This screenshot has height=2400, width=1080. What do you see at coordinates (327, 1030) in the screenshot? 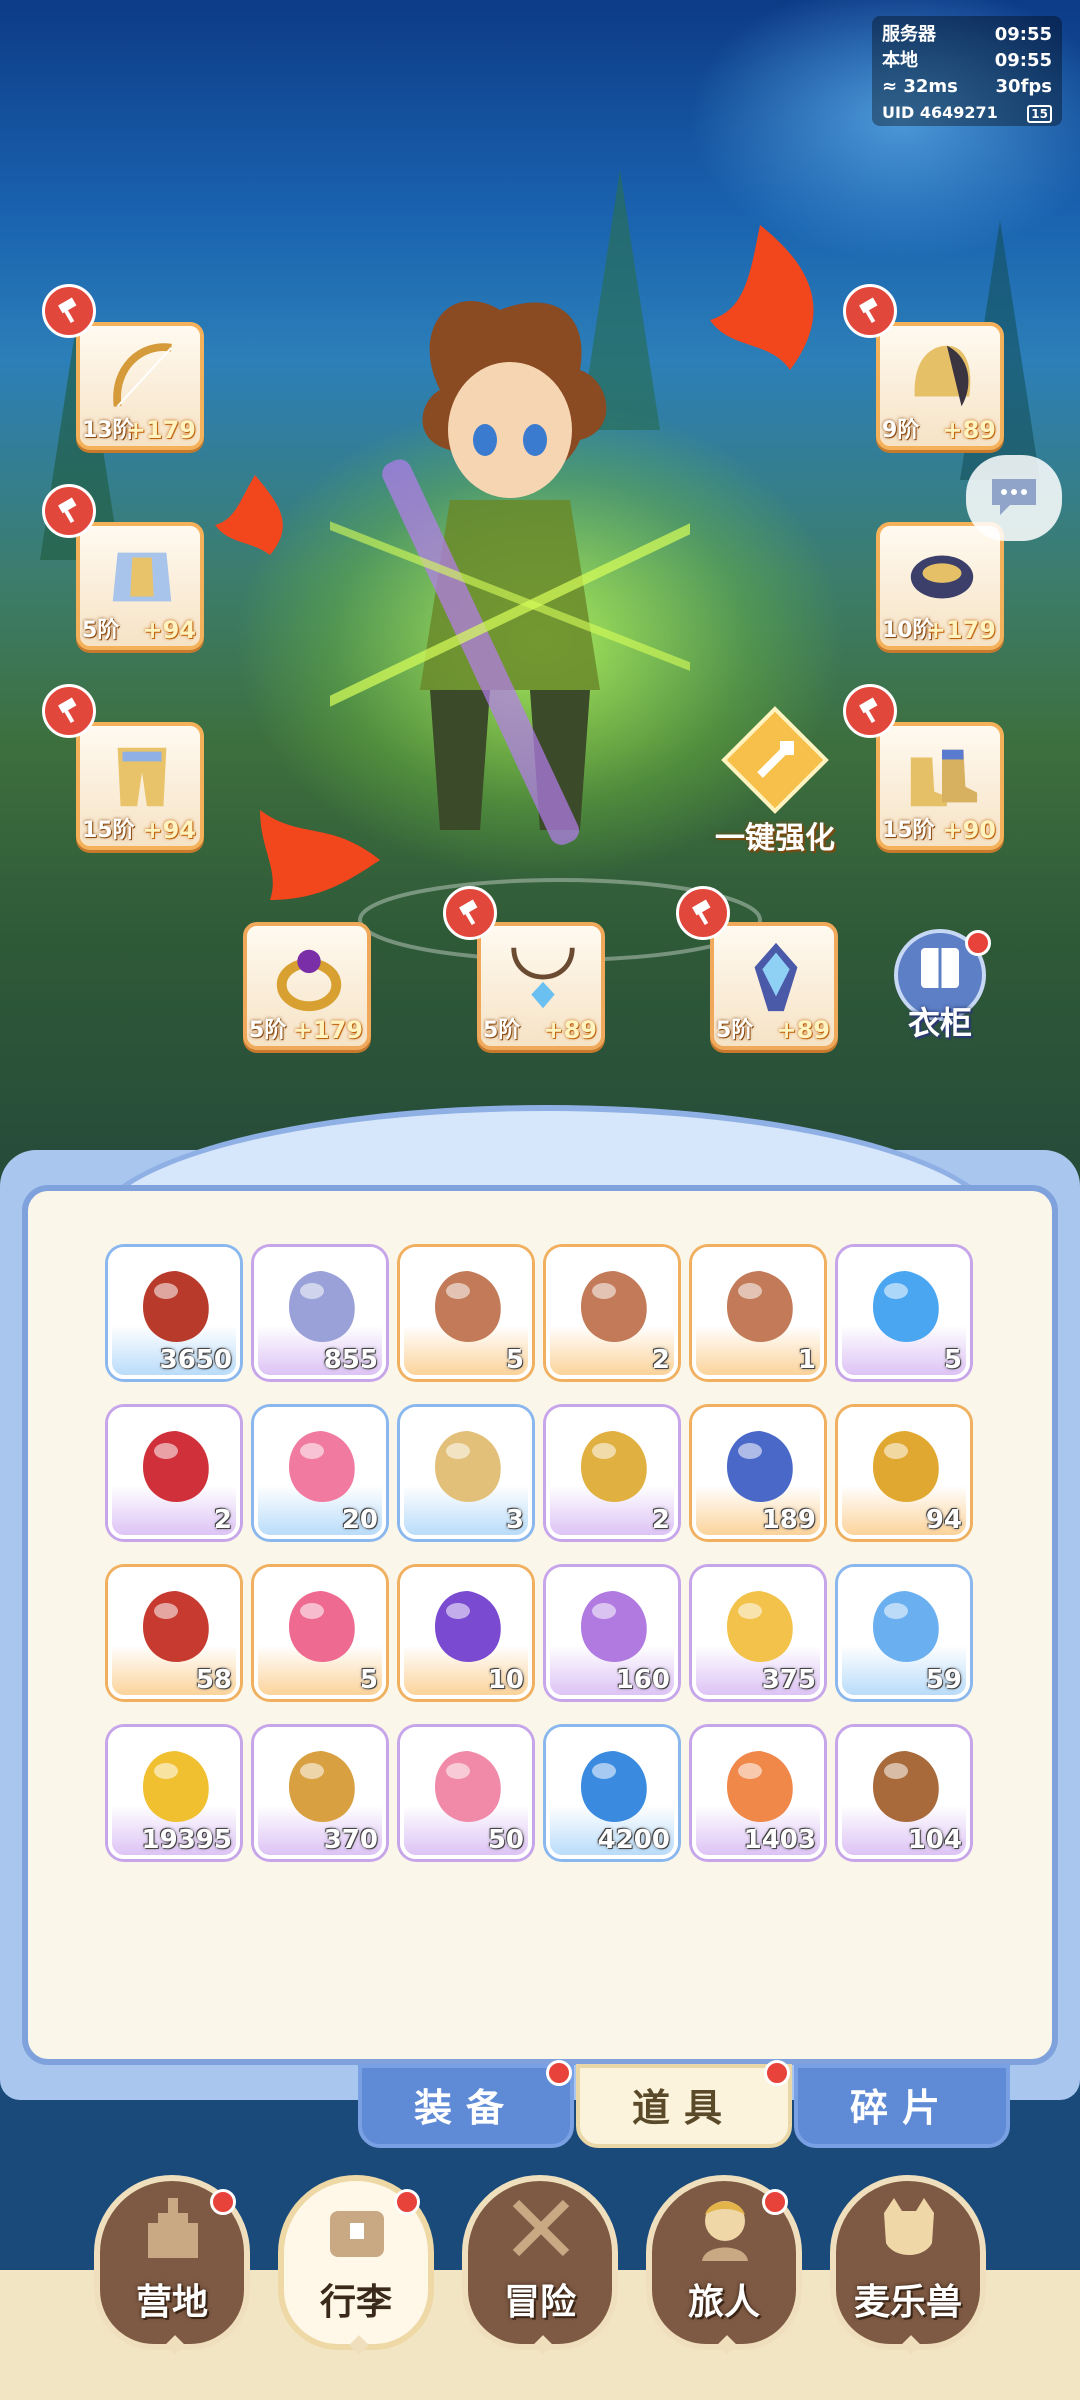
I see `equip-bonus: +179` at bounding box center [327, 1030].